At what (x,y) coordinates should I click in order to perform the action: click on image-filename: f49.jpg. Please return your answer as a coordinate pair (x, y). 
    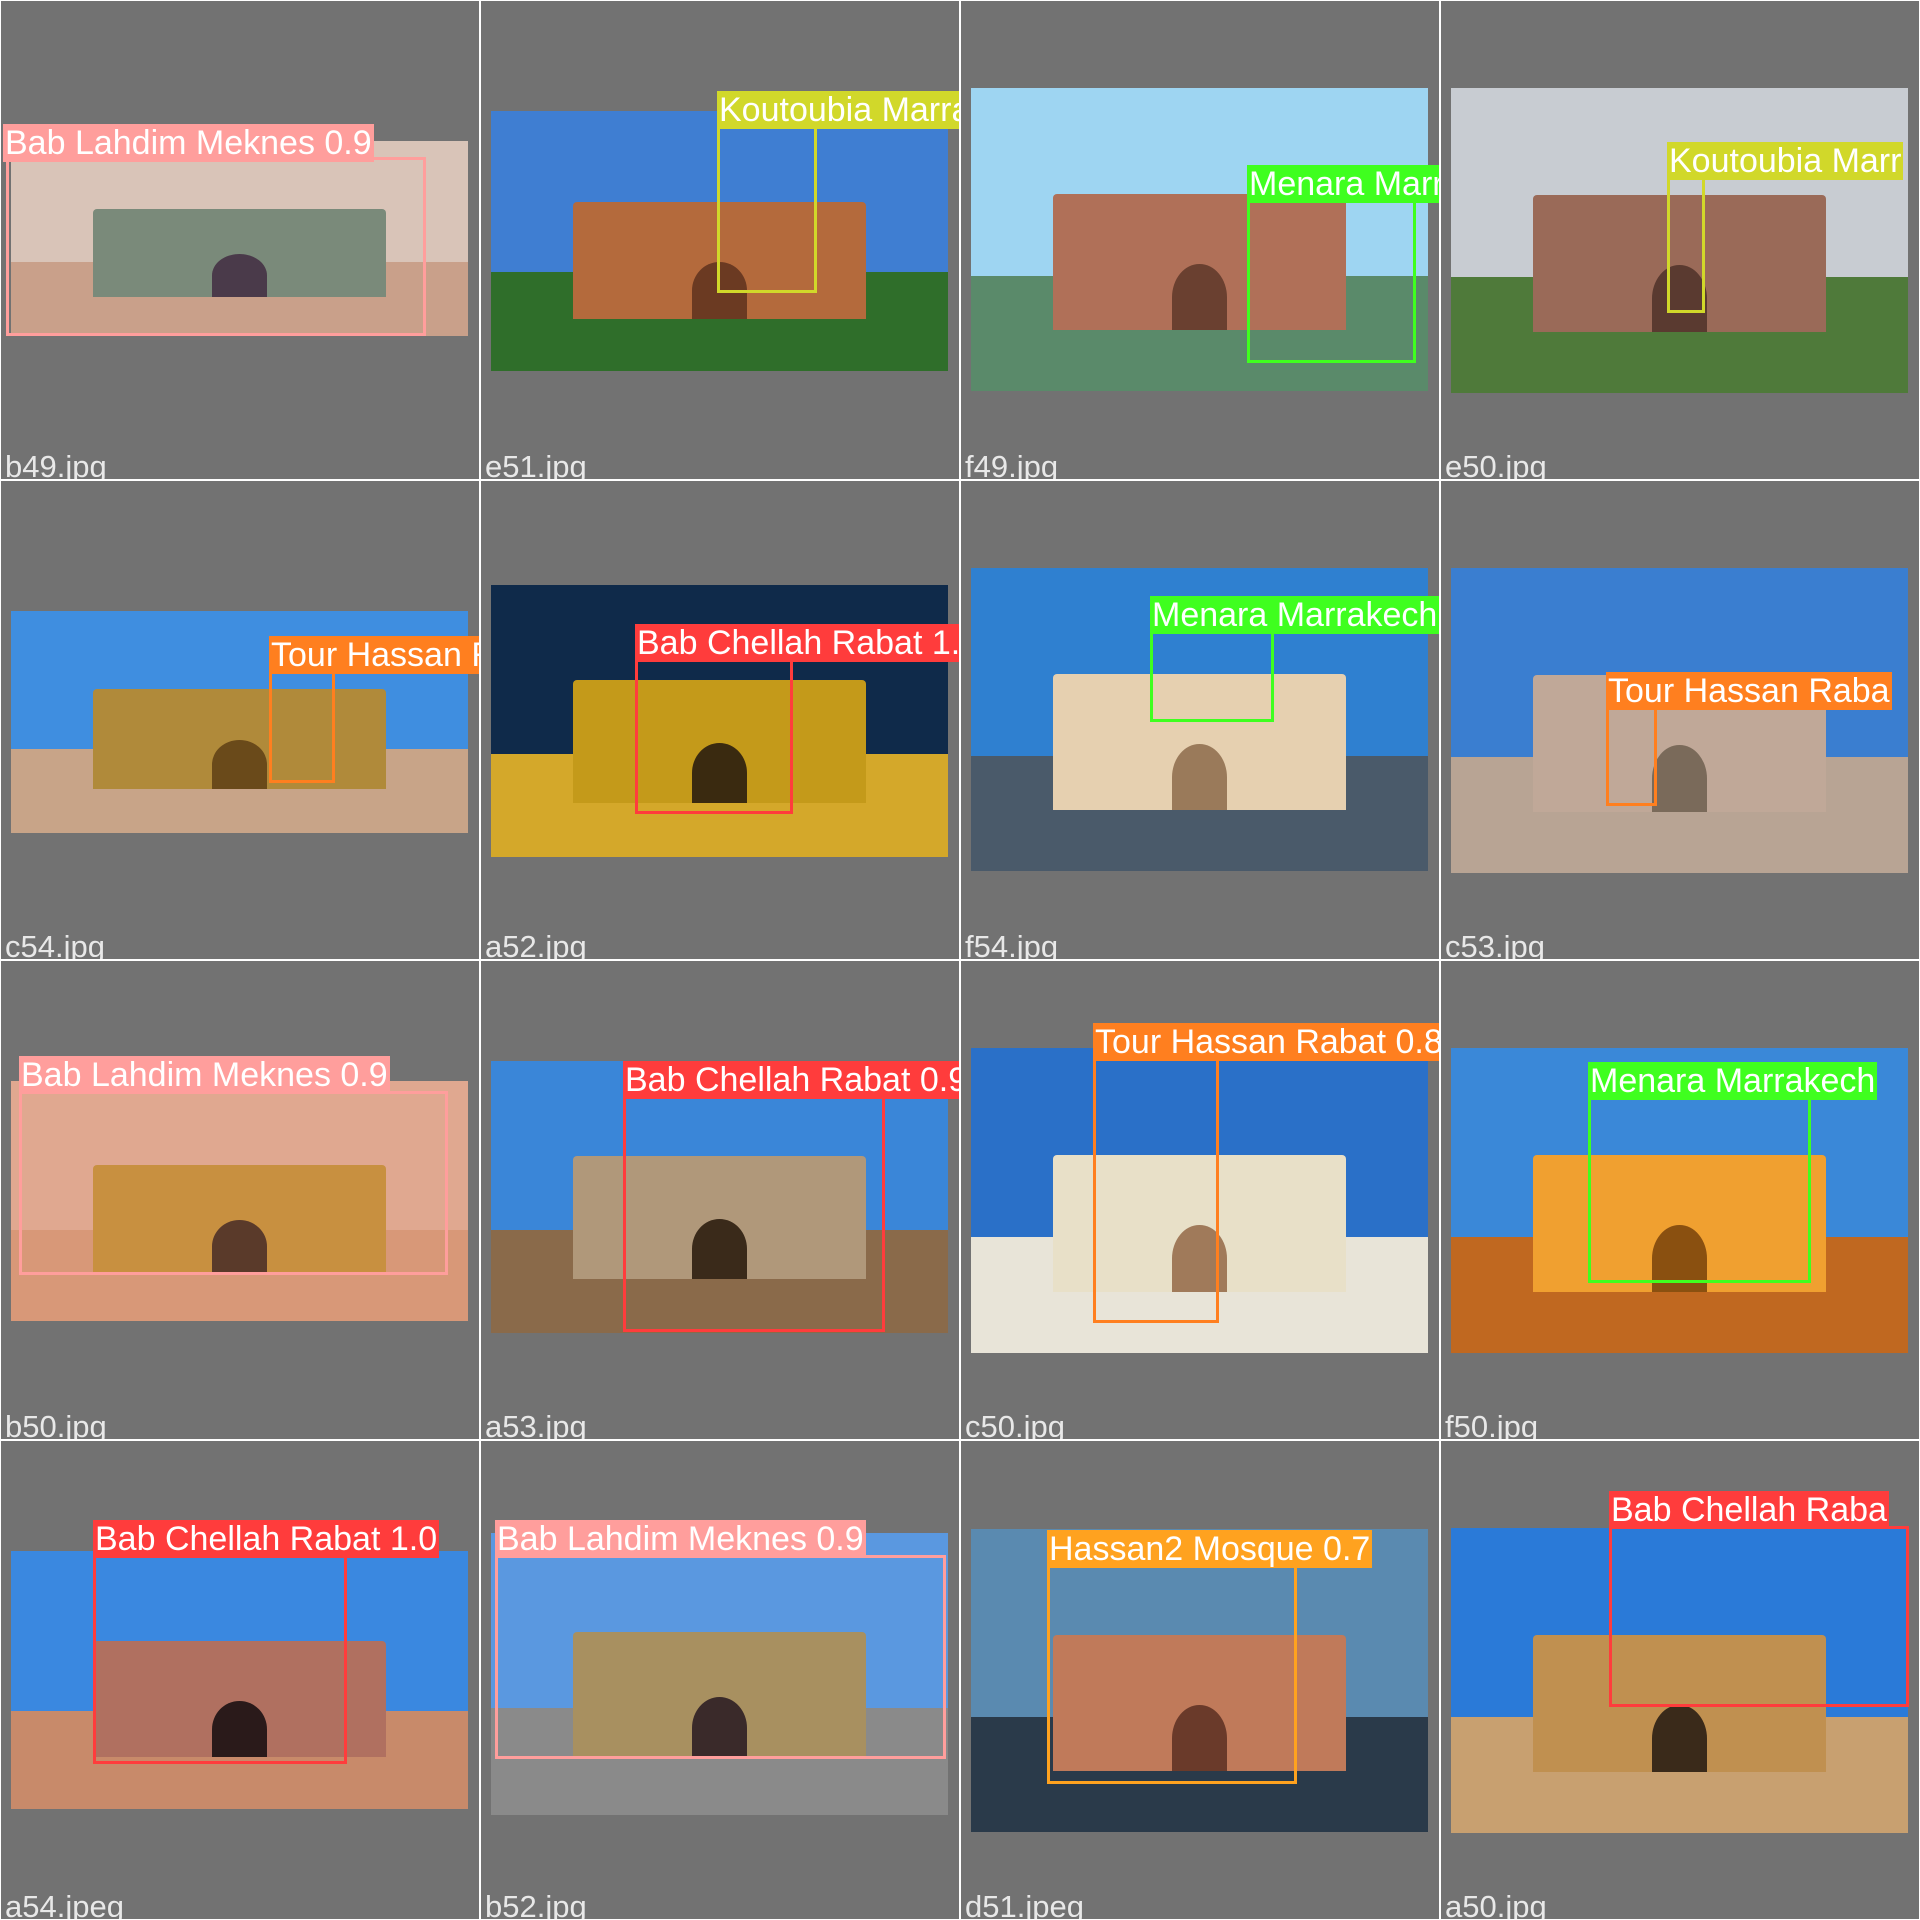
    Looking at the image, I should click on (1012, 464).